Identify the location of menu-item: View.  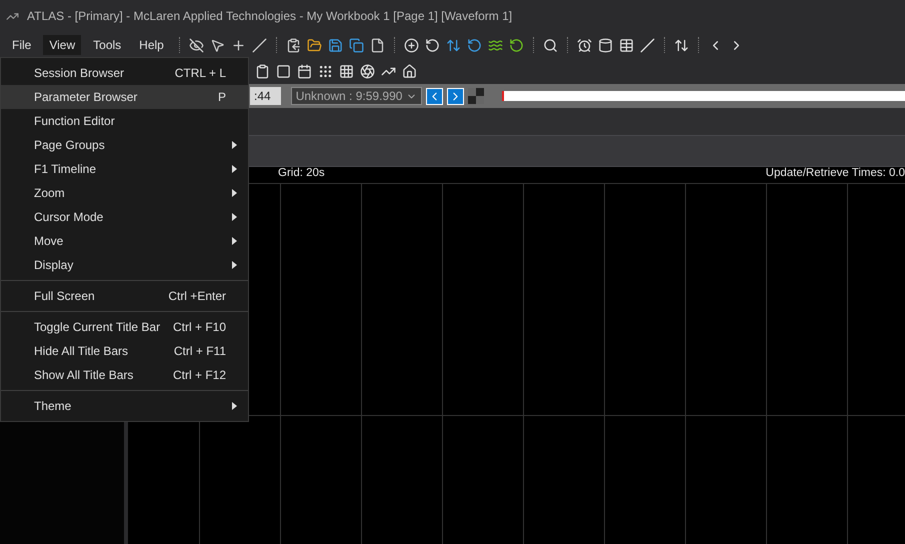
(62, 45).